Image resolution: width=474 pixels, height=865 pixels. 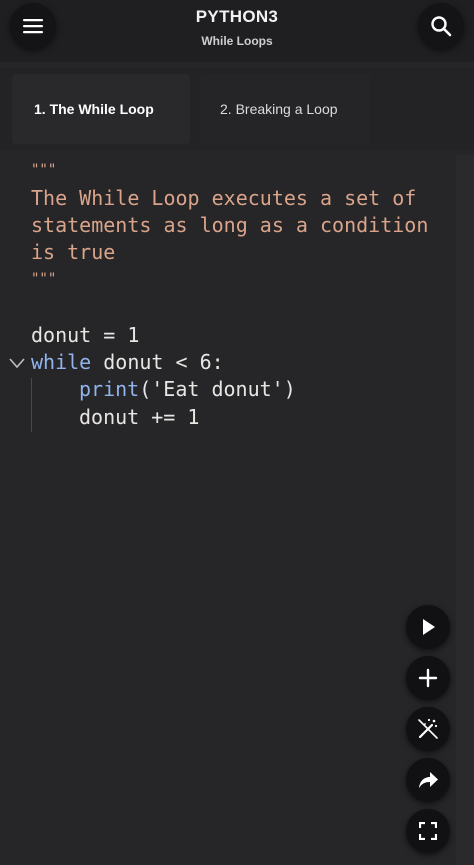 I want to click on tab-label: 2. Breaking a Loop, so click(x=279, y=109).